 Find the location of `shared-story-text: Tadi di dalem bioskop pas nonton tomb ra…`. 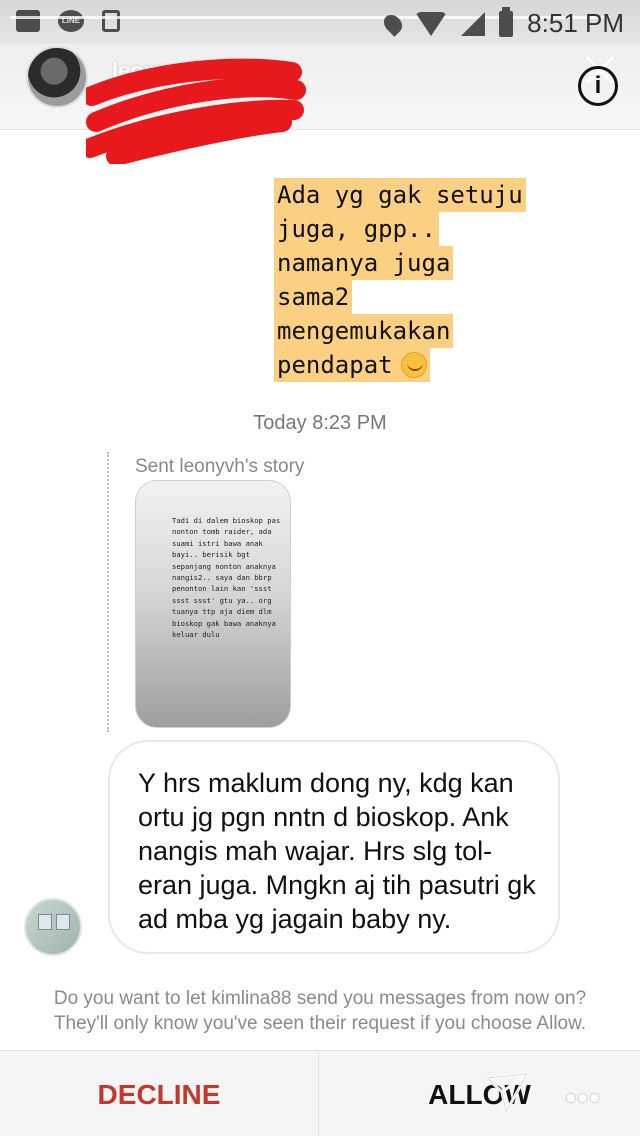

shared-story-text: Tadi di dalem bioskop pas nonton tomb ra… is located at coordinates (226, 578).